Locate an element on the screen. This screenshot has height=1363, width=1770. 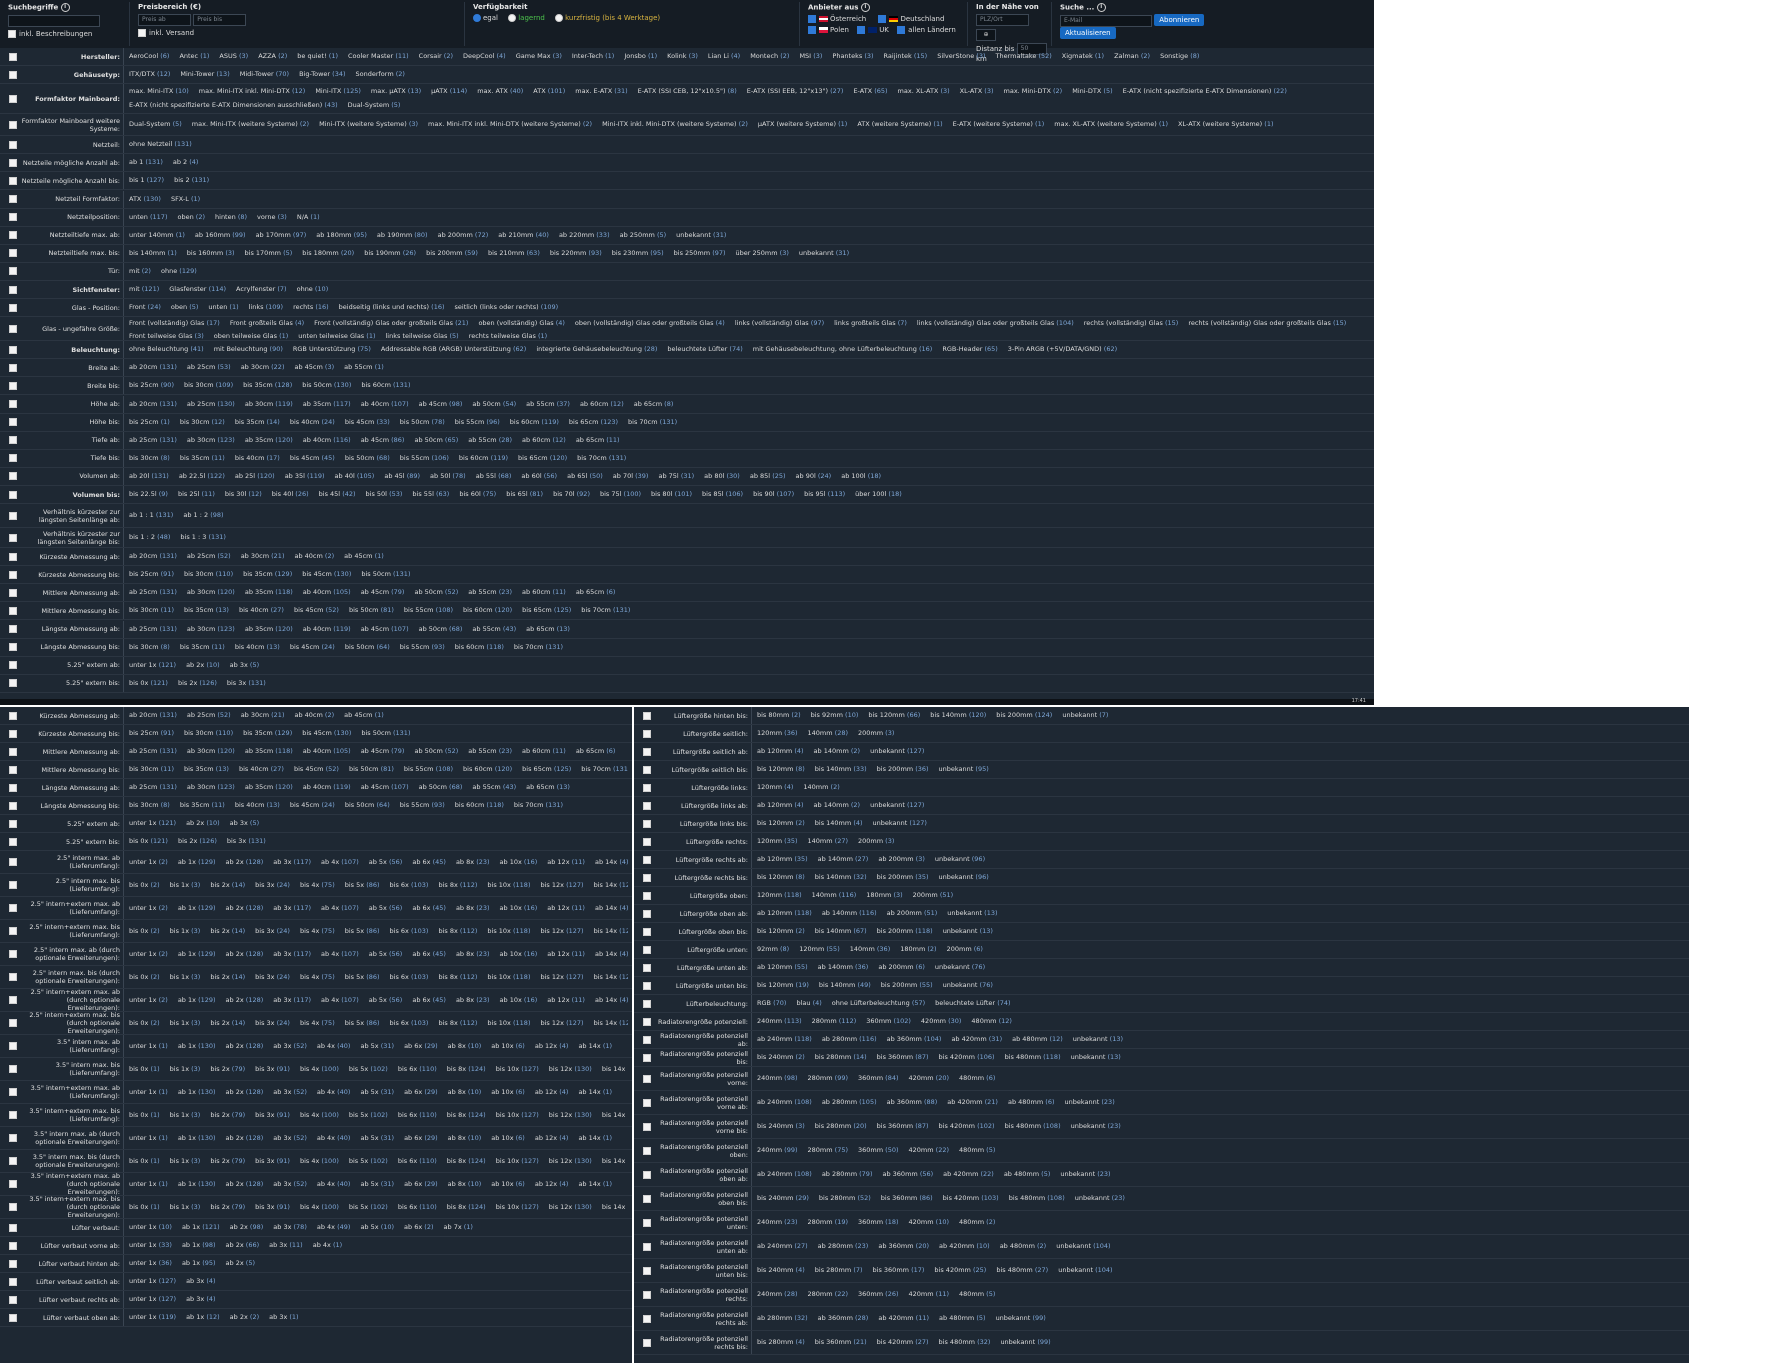
filter-option: bis 1x (3) is located at coordinates (185, 1207).